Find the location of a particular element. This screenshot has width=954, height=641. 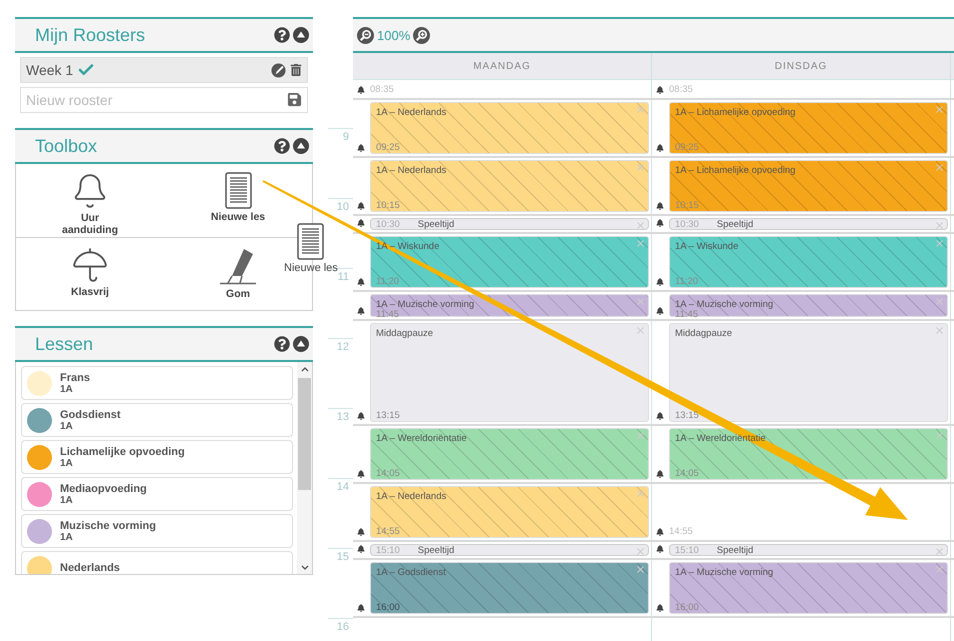

panel-title: Toolbox is located at coordinates (66, 146).